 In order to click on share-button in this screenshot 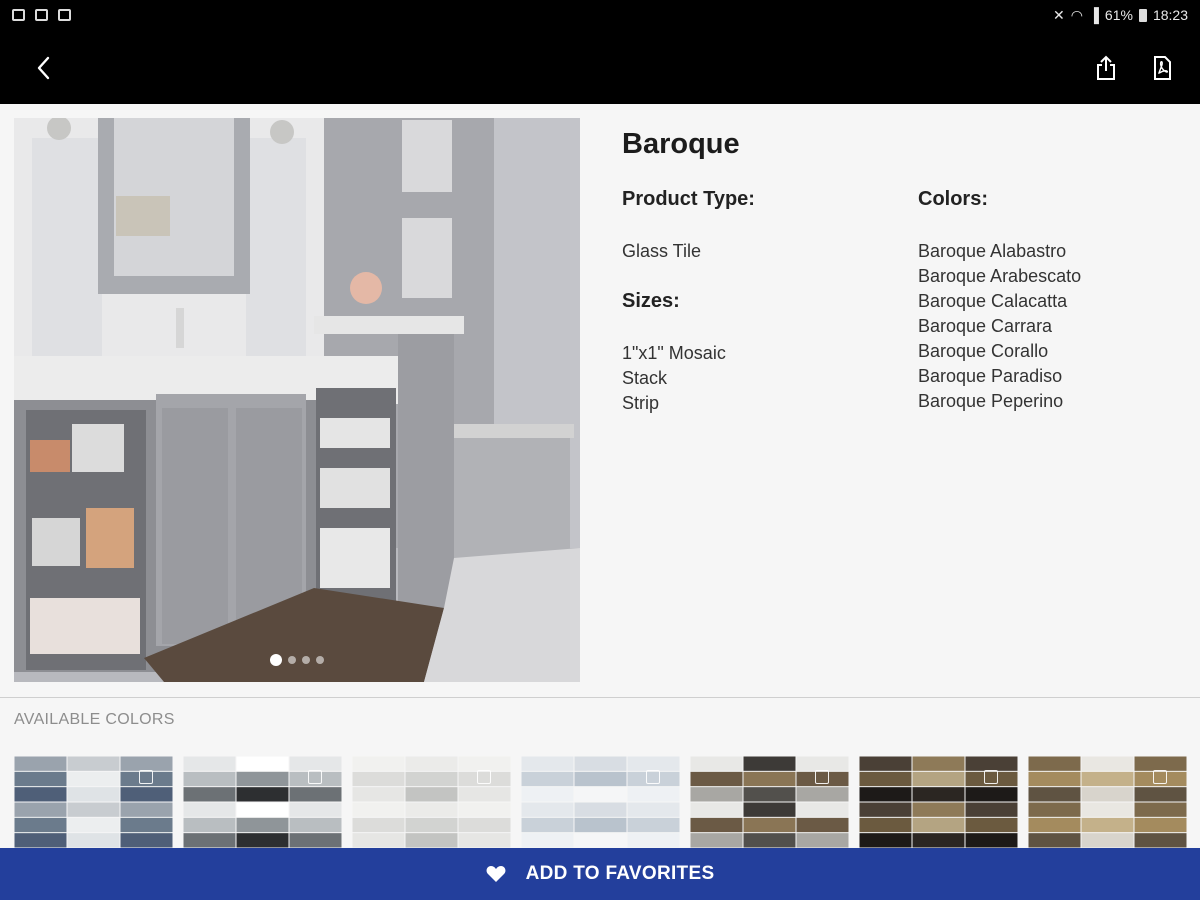, I will do `click(1106, 68)`.